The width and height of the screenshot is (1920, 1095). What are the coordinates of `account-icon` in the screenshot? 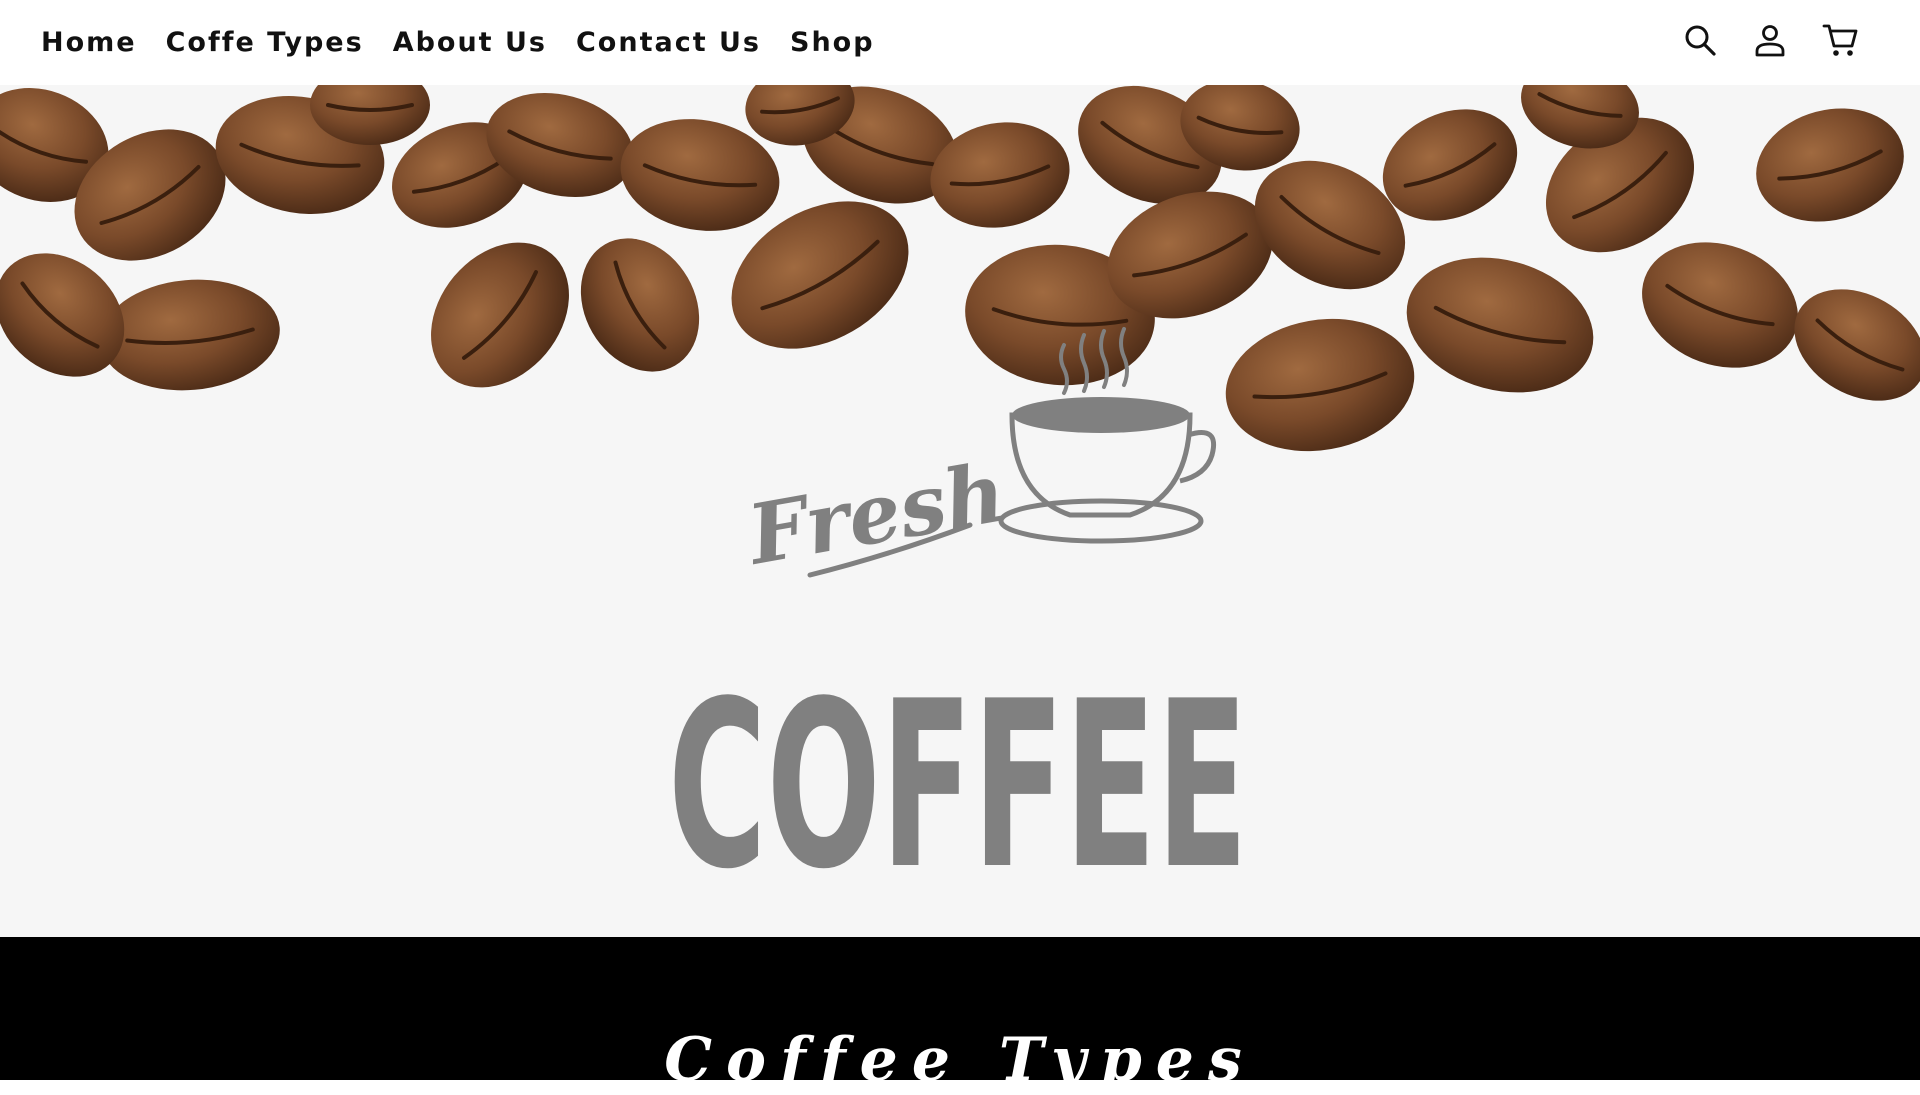 It's located at (1770, 40).